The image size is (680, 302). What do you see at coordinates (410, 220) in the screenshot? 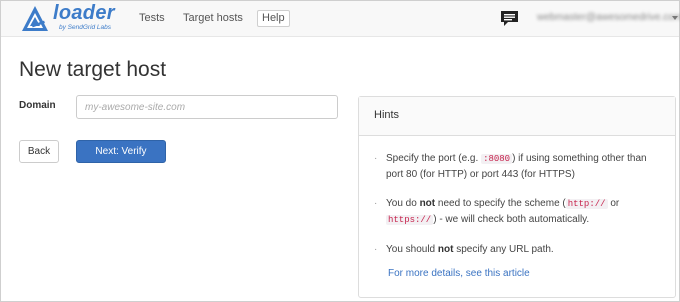
I see `hint-code: https://` at bounding box center [410, 220].